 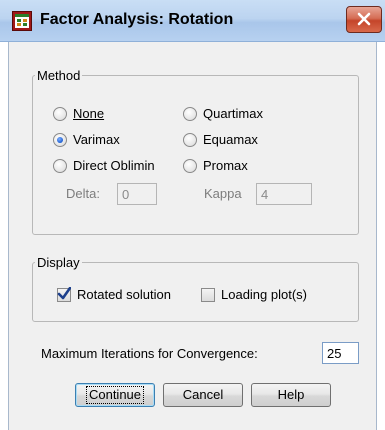 I want to click on radio-none-label-text: None, so click(x=89, y=113).